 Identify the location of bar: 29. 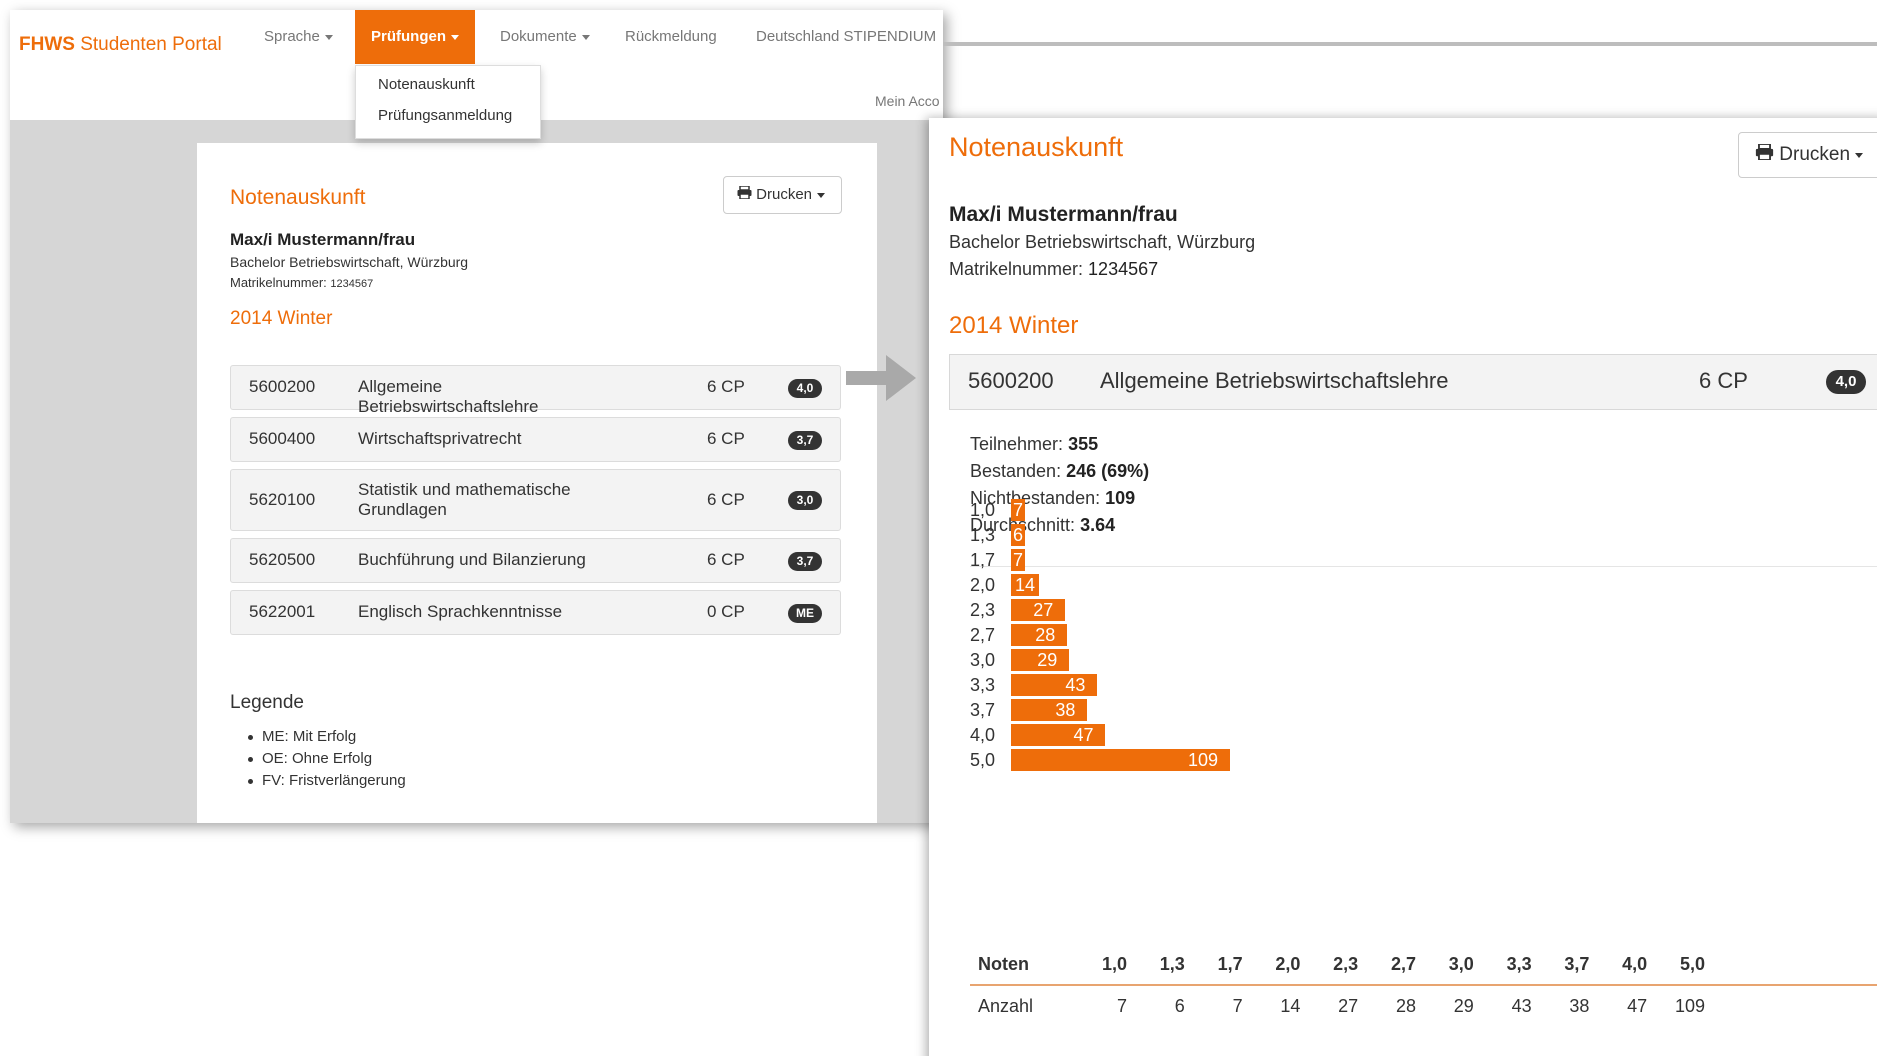
(1040, 660).